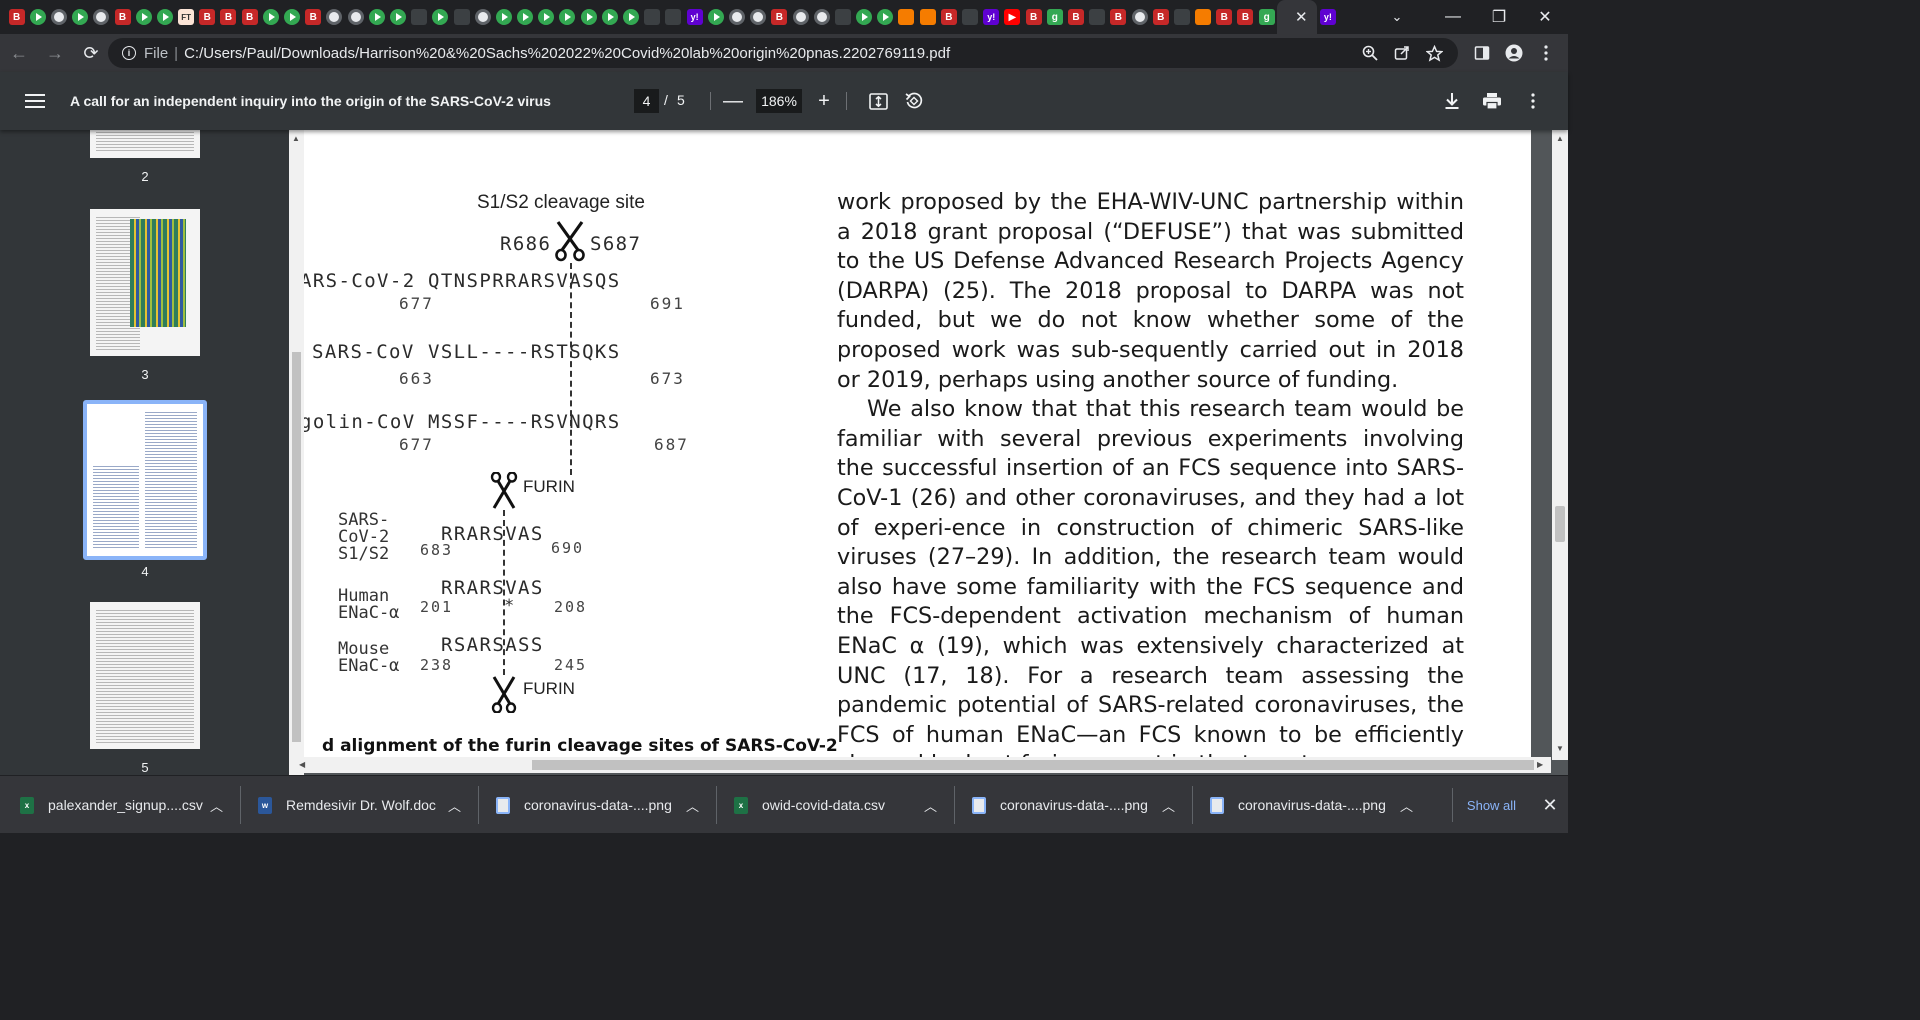 The image size is (1920, 1020). Describe the element at coordinates (779, 101) in the screenshot. I see `zoom-level-input: 186%` at that location.